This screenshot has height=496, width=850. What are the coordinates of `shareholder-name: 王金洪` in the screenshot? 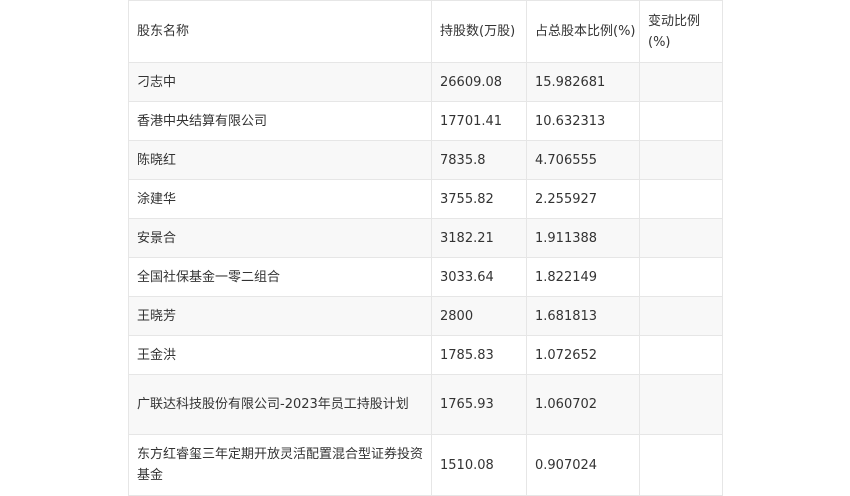 It's located at (280, 355).